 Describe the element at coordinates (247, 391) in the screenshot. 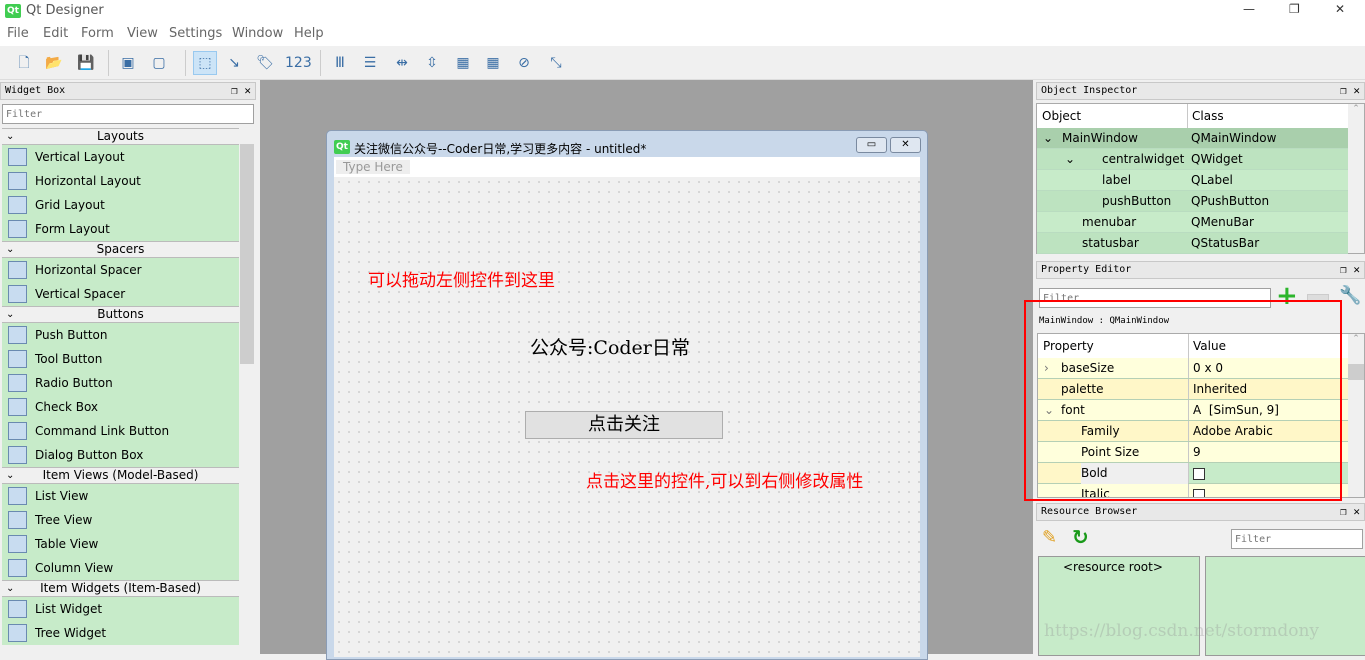

I see `widget-box-scrollbar` at that location.